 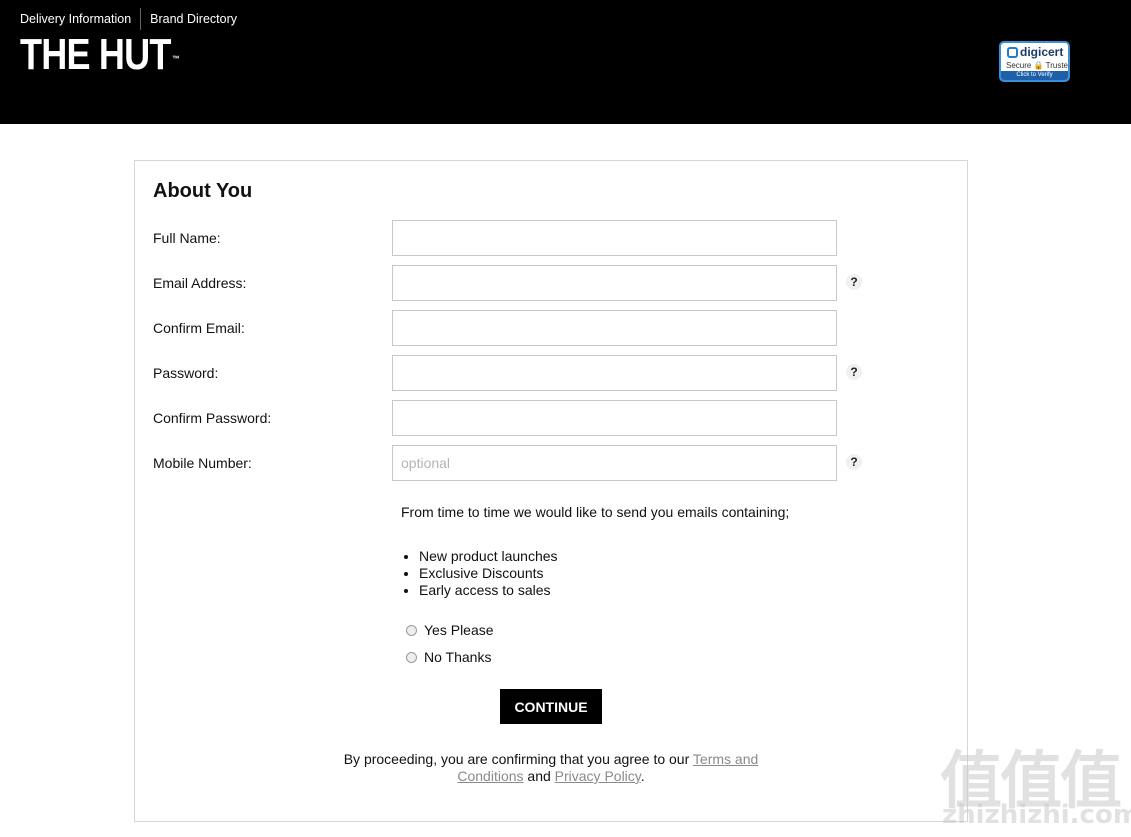 I want to click on confirm-email-input, so click(x=614, y=328).